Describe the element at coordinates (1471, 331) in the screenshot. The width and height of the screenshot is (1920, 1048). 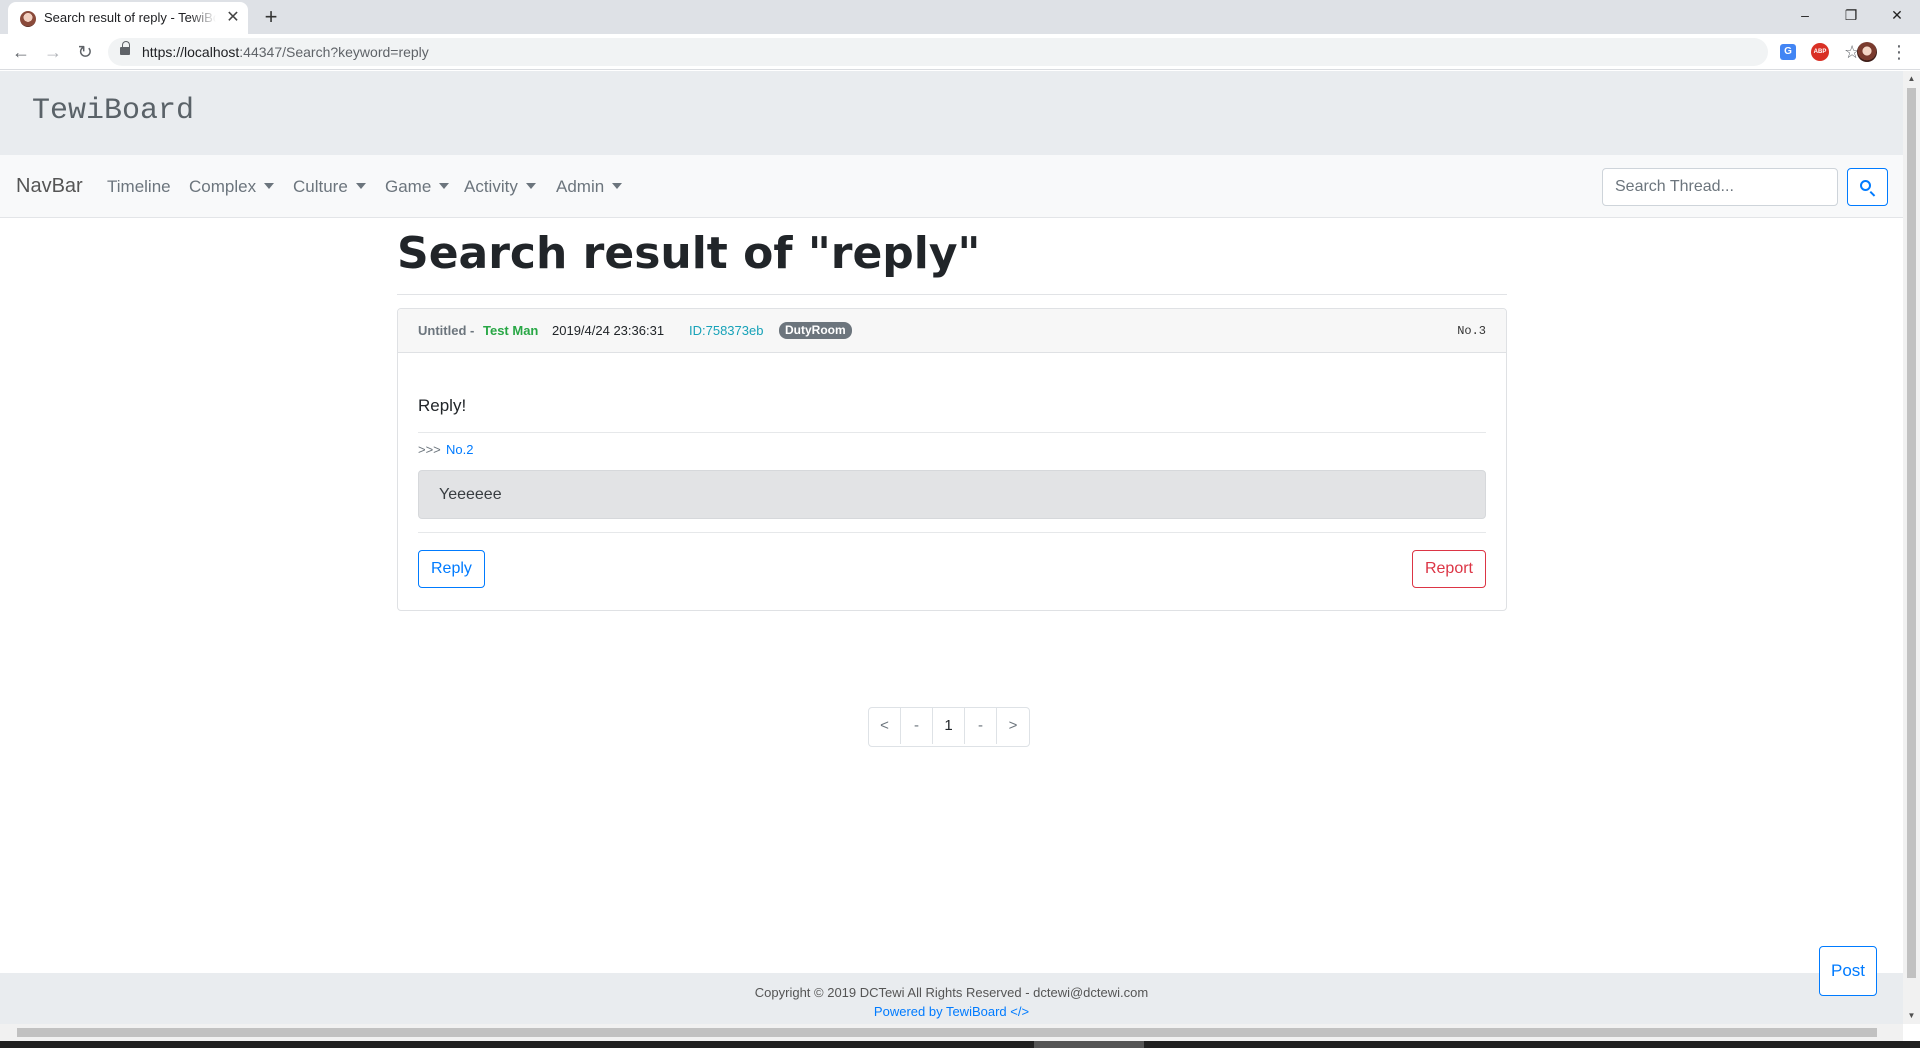
I see `post-number: No.3` at that location.